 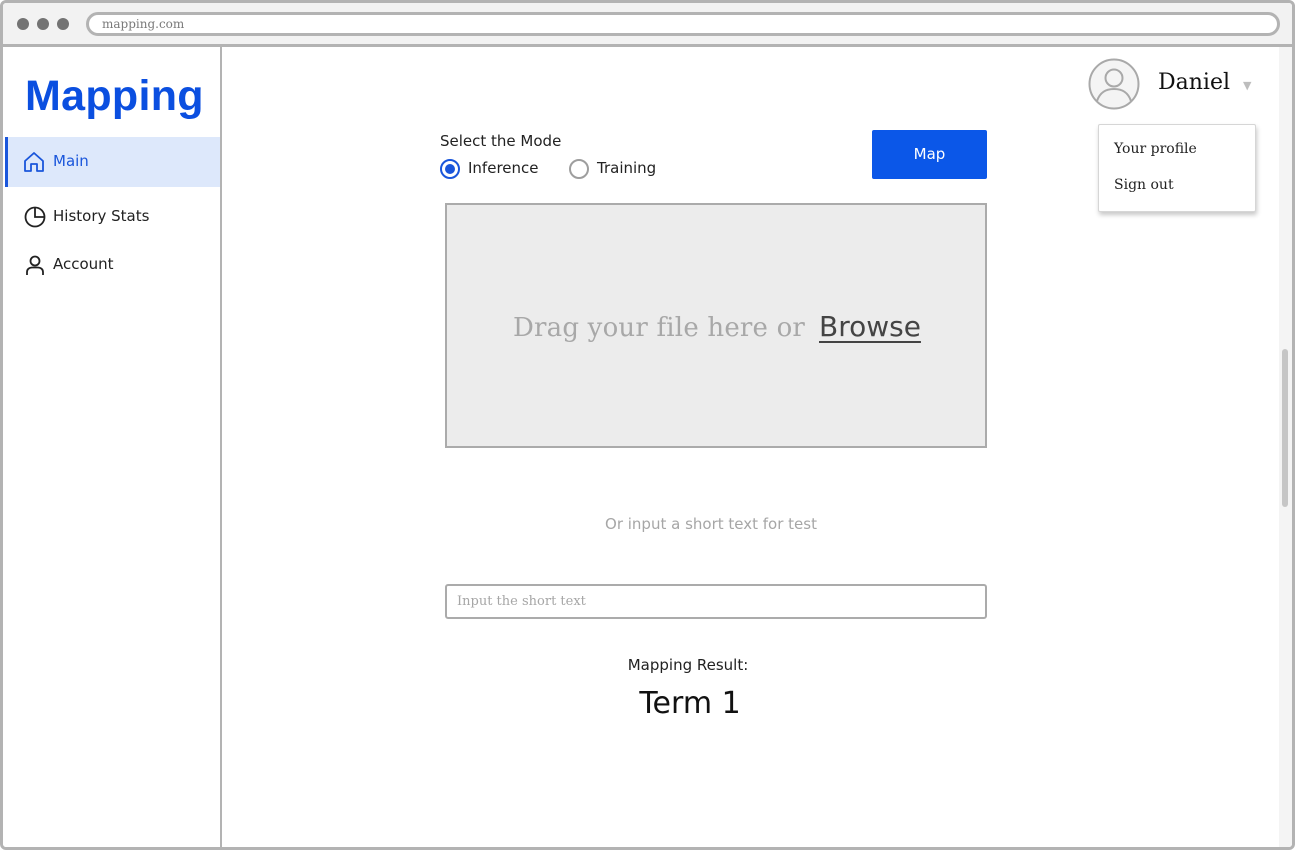 What do you see at coordinates (1155, 149) in the screenshot?
I see `menu-item-your-profile: Your profile` at bounding box center [1155, 149].